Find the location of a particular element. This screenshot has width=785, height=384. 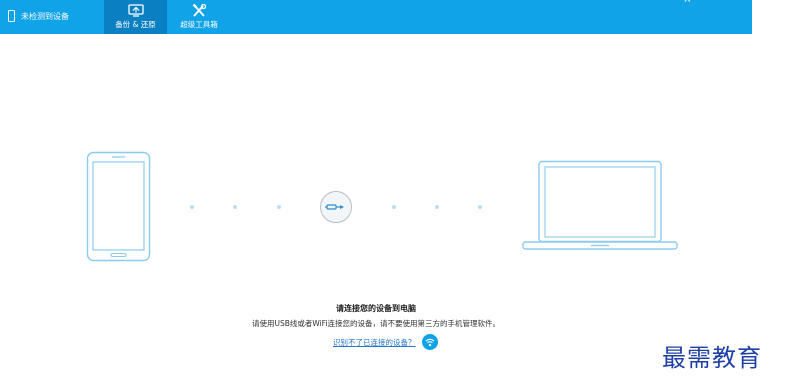

device-status-label: 未检测到设备 is located at coordinates (45, 16).